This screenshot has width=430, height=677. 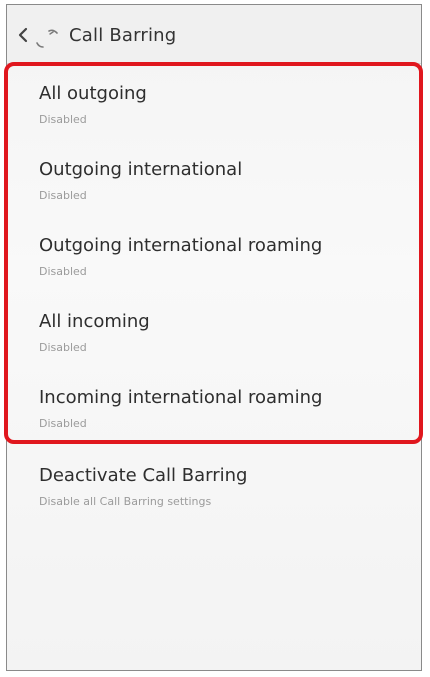 I want to click on chevron-left-icon, so click(x=24, y=35).